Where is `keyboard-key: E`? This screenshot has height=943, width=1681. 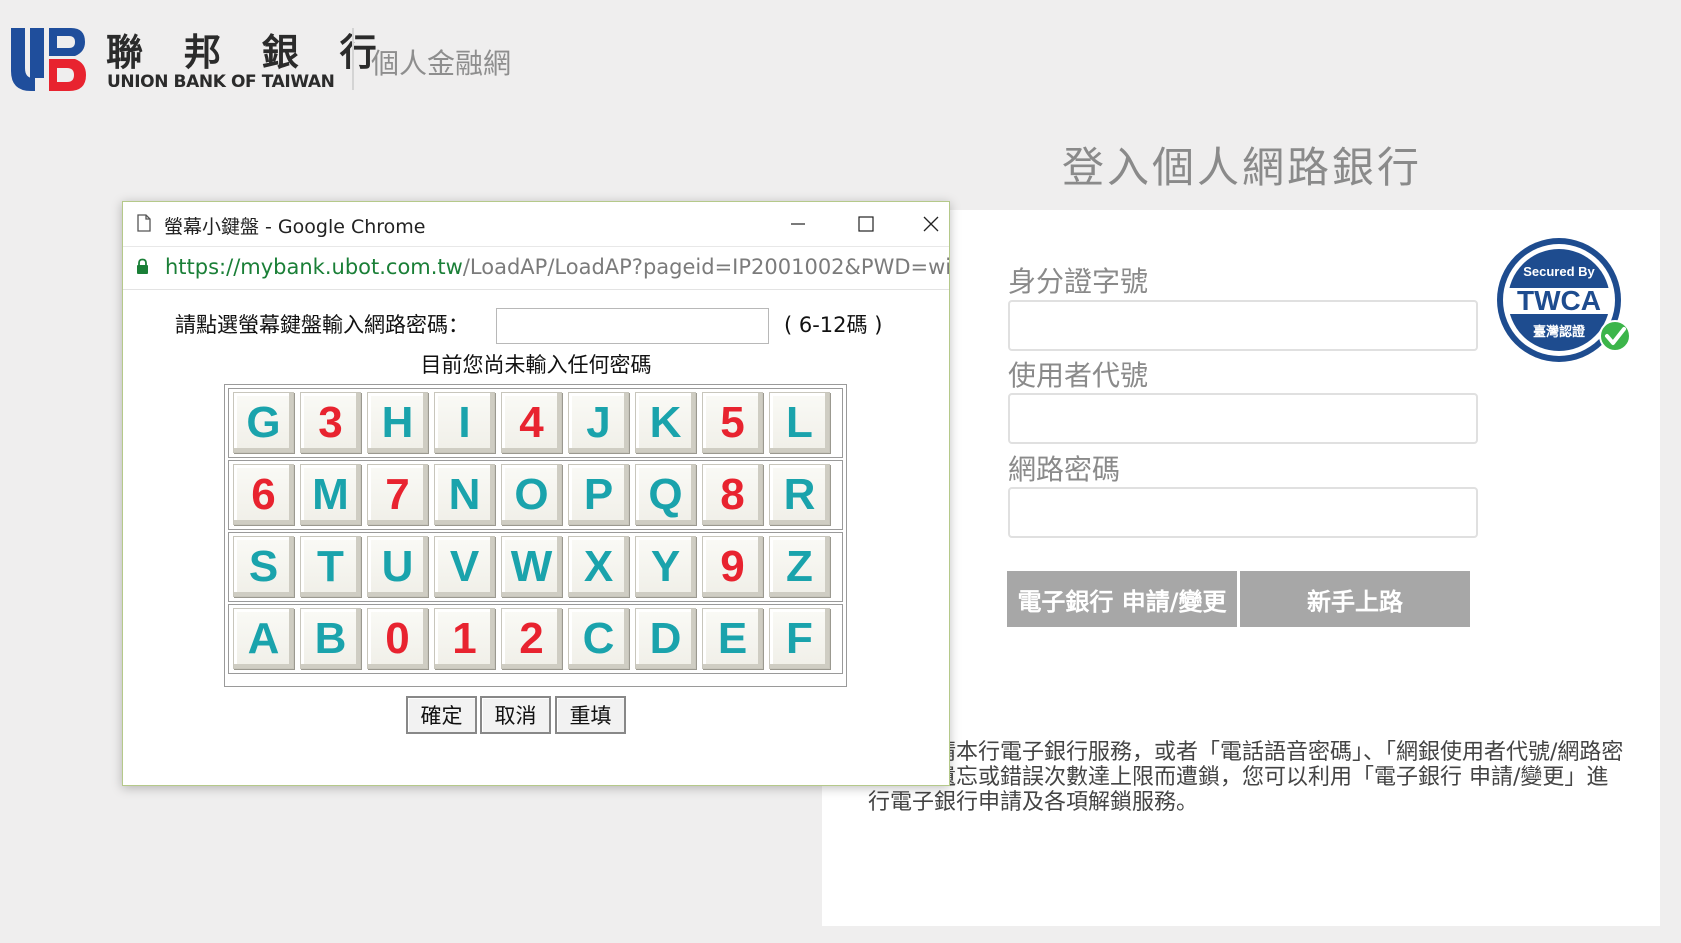 keyboard-key: E is located at coordinates (732, 638).